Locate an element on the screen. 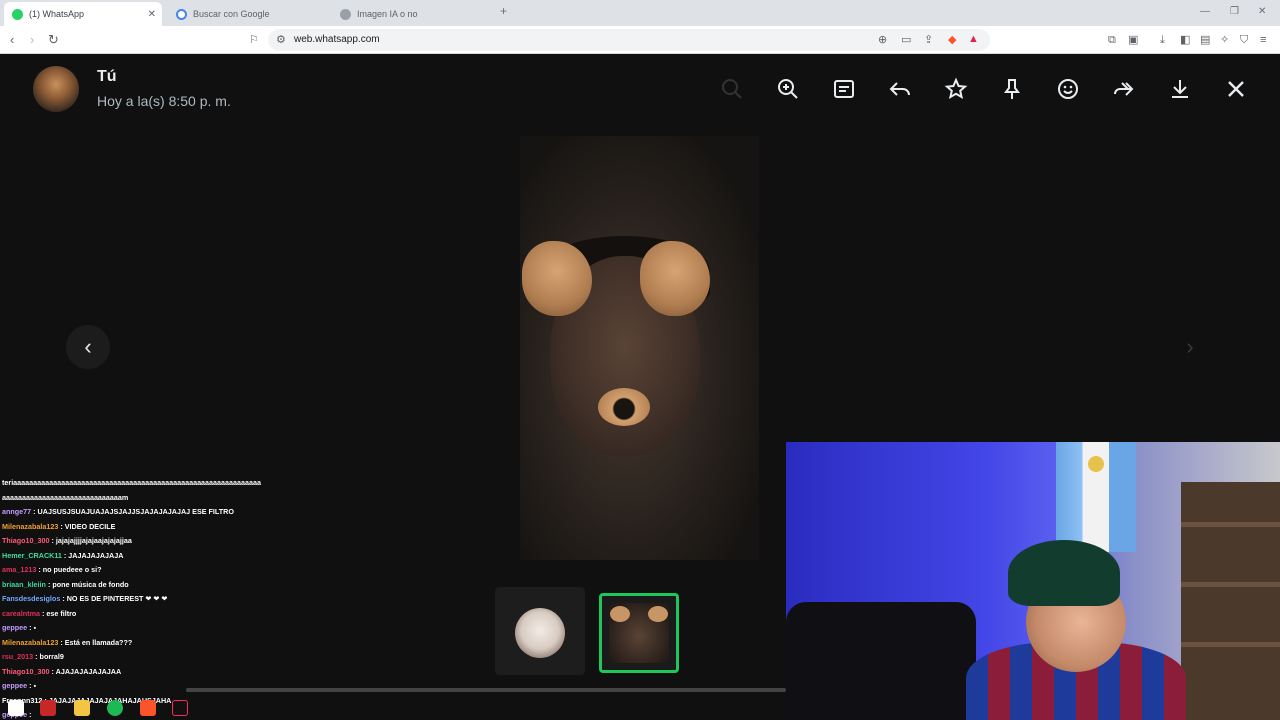 This screenshot has width=1280, height=720. next-button: › is located at coordinates (1190, 347).